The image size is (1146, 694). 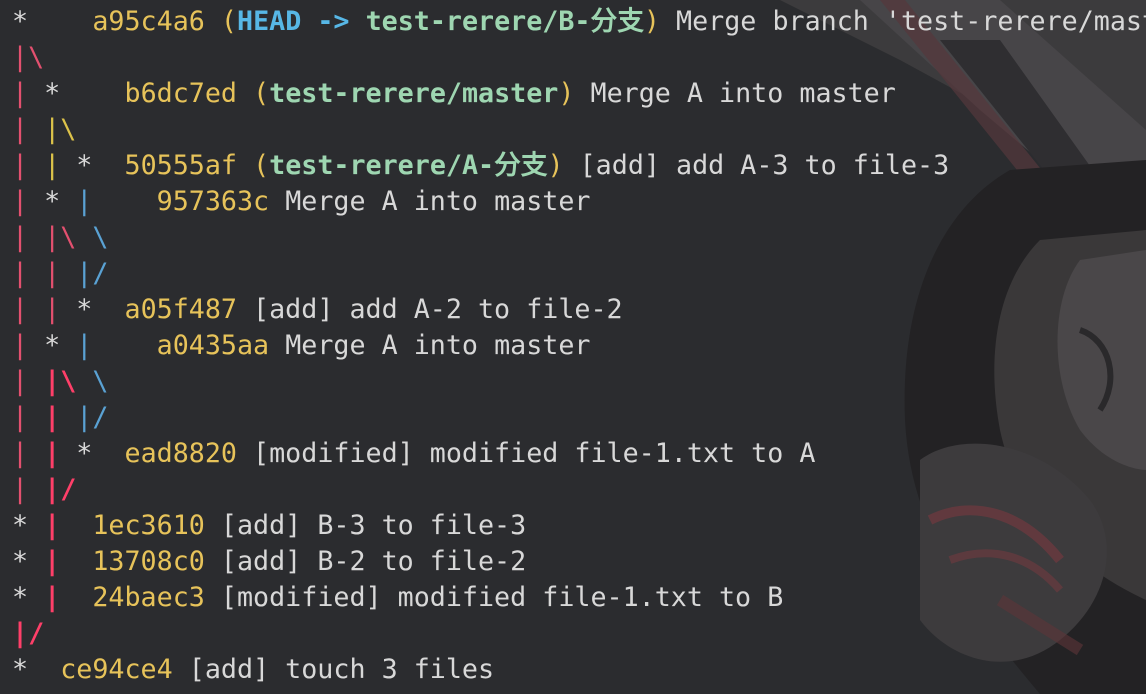 I want to click on commit-line: * ce94ce4 [add] touch 3 files, so click(x=253, y=670).